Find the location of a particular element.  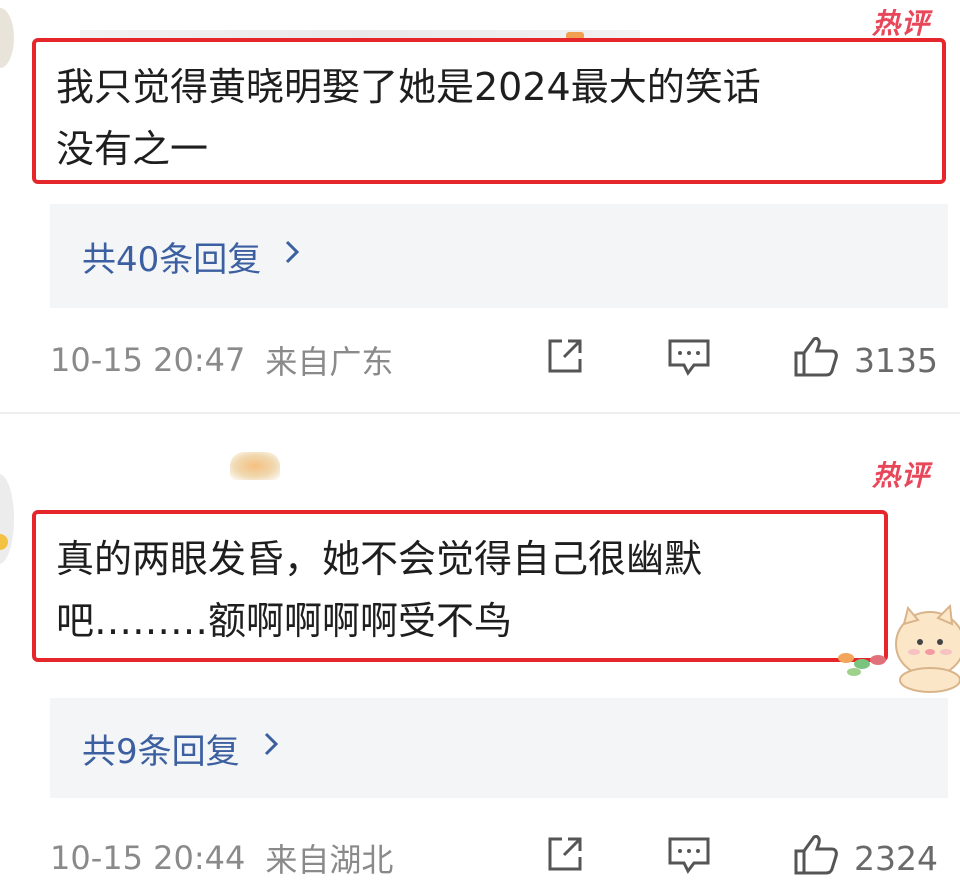

view-replies-button: 共40条回复 is located at coordinates (499, 256).